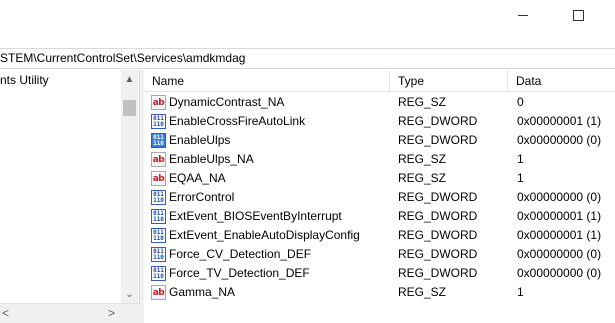  What do you see at coordinates (379, 140) in the screenshot?
I see `table-row: 011 110 EnableUlps REG_DWORD 0x00000000 (0)` at bounding box center [379, 140].